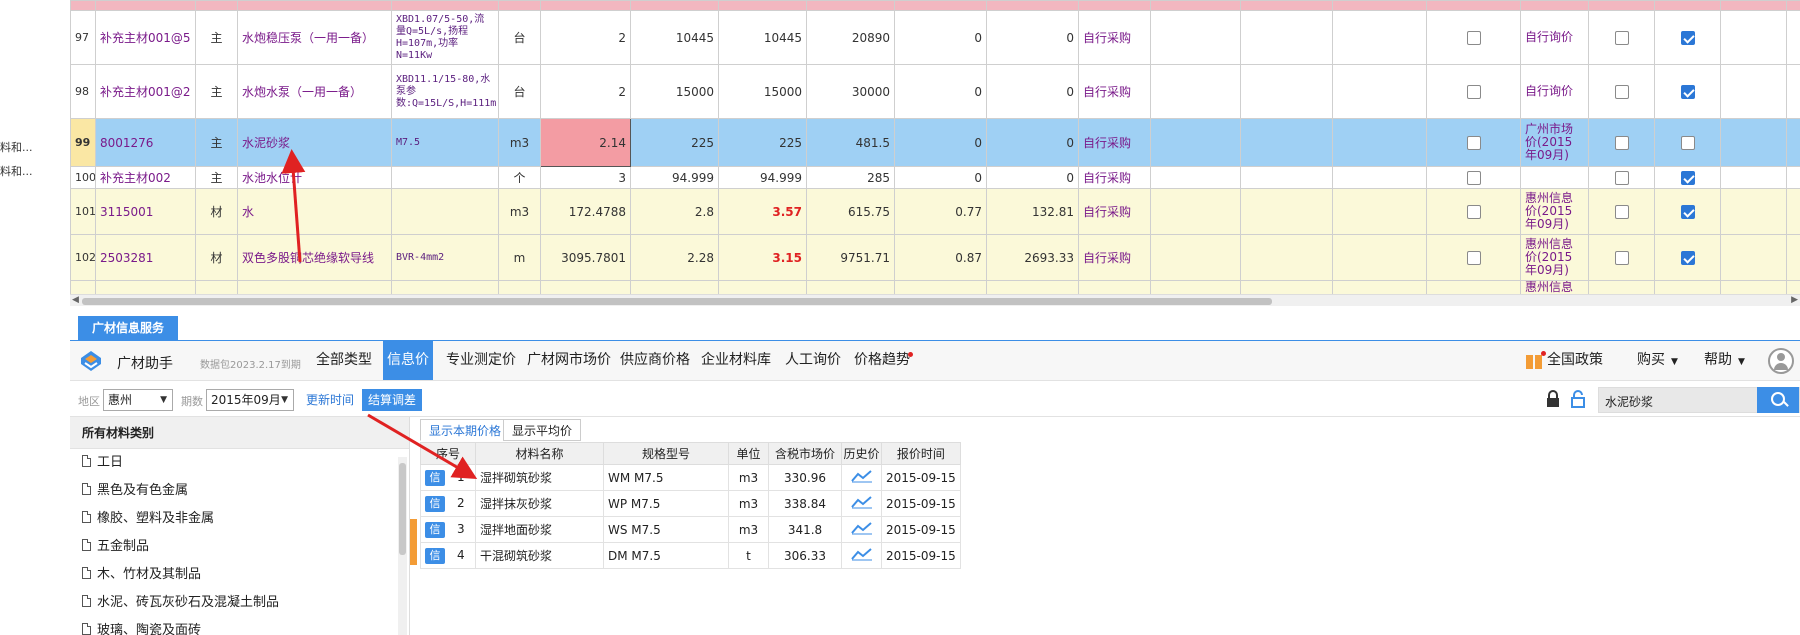 This screenshot has height=635, width=1800. What do you see at coordinates (690, 529) in the screenshot?
I see `result-row: 信 3 湿拌地面砂浆 WS M7.5 m3 341.8 2015-09-15` at bounding box center [690, 529].